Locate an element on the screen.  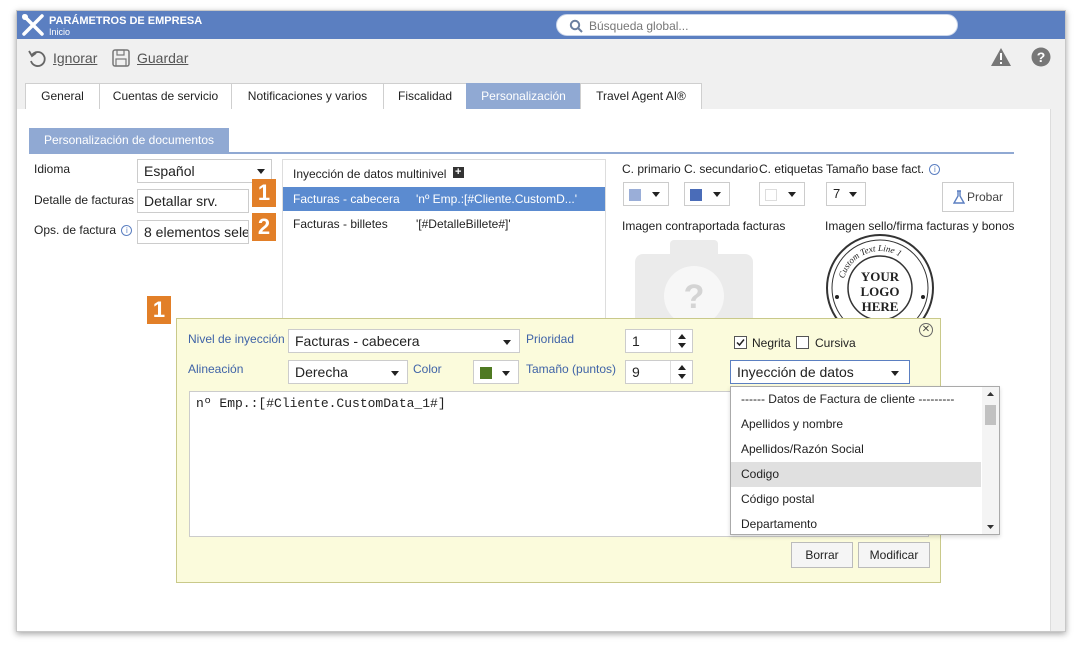
checkmark-icon is located at coordinates (740, 343).